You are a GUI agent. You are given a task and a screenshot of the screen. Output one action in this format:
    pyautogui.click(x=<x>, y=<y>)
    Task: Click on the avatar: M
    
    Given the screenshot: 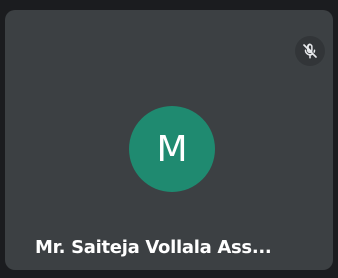 What is the action you would take?
    pyautogui.click(x=172, y=149)
    